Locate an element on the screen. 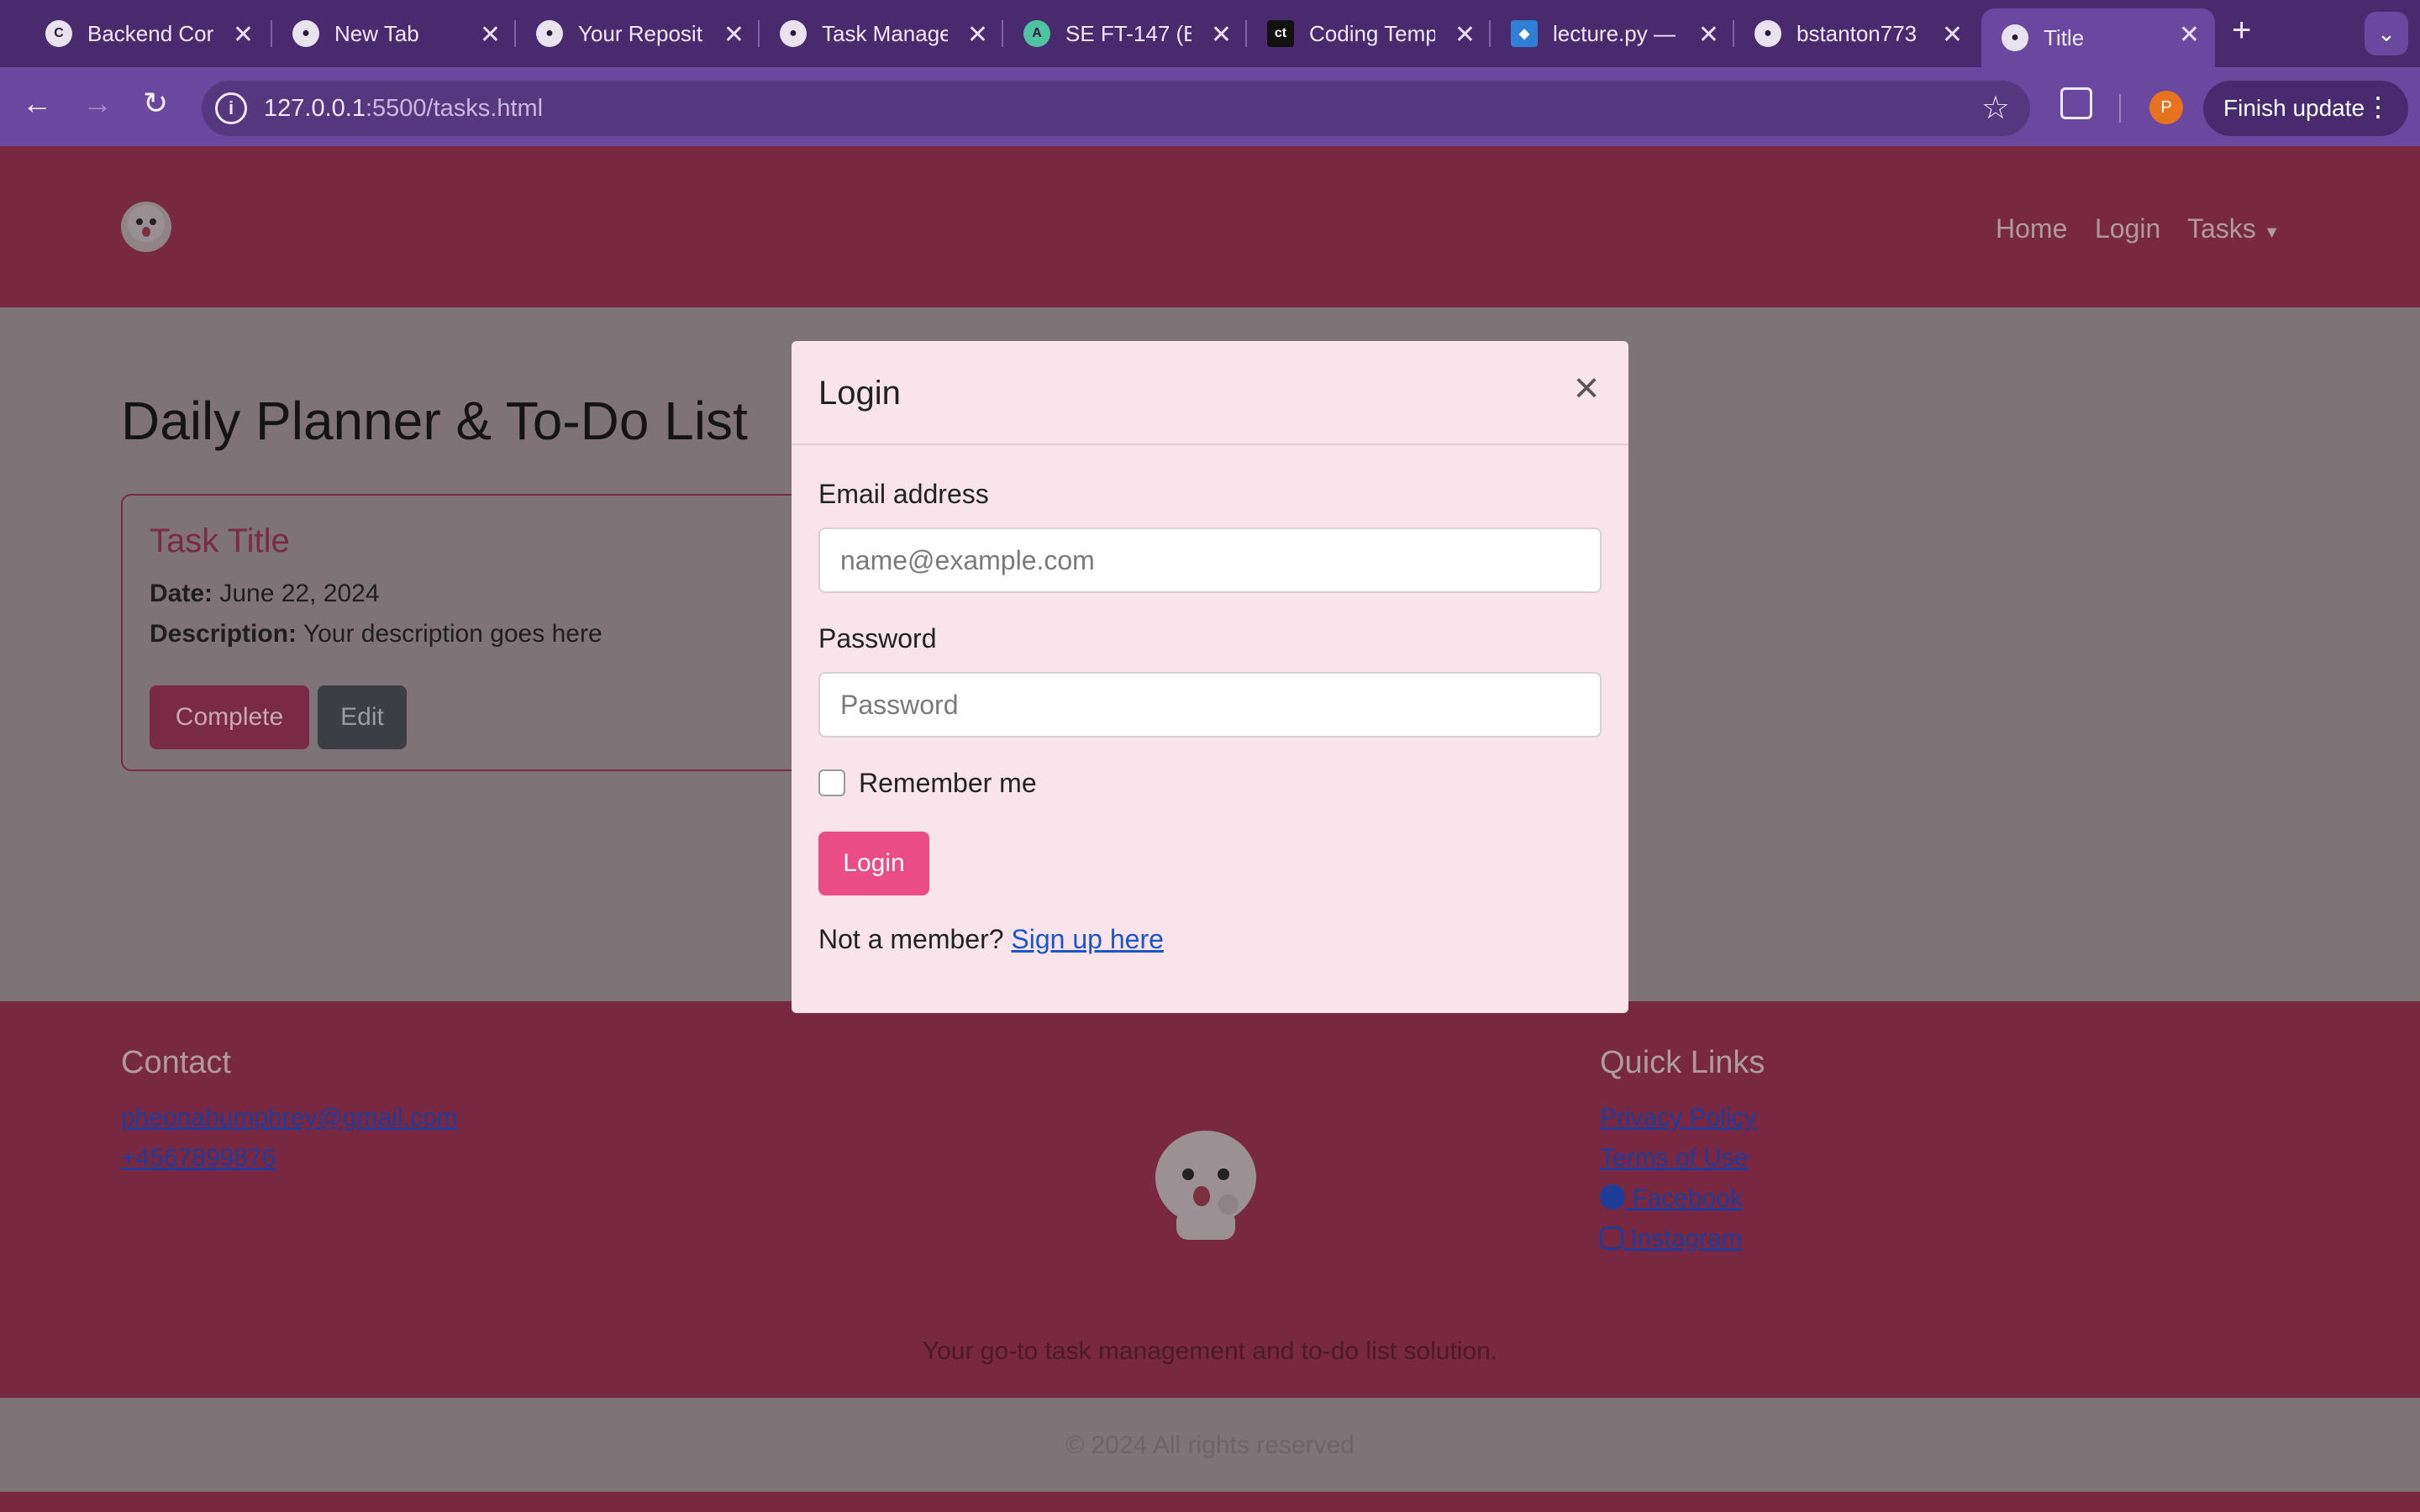 This screenshot has height=1512, width=2420. copyright-bar: © 2024 All rights reserved is located at coordinates (1210, 1445).